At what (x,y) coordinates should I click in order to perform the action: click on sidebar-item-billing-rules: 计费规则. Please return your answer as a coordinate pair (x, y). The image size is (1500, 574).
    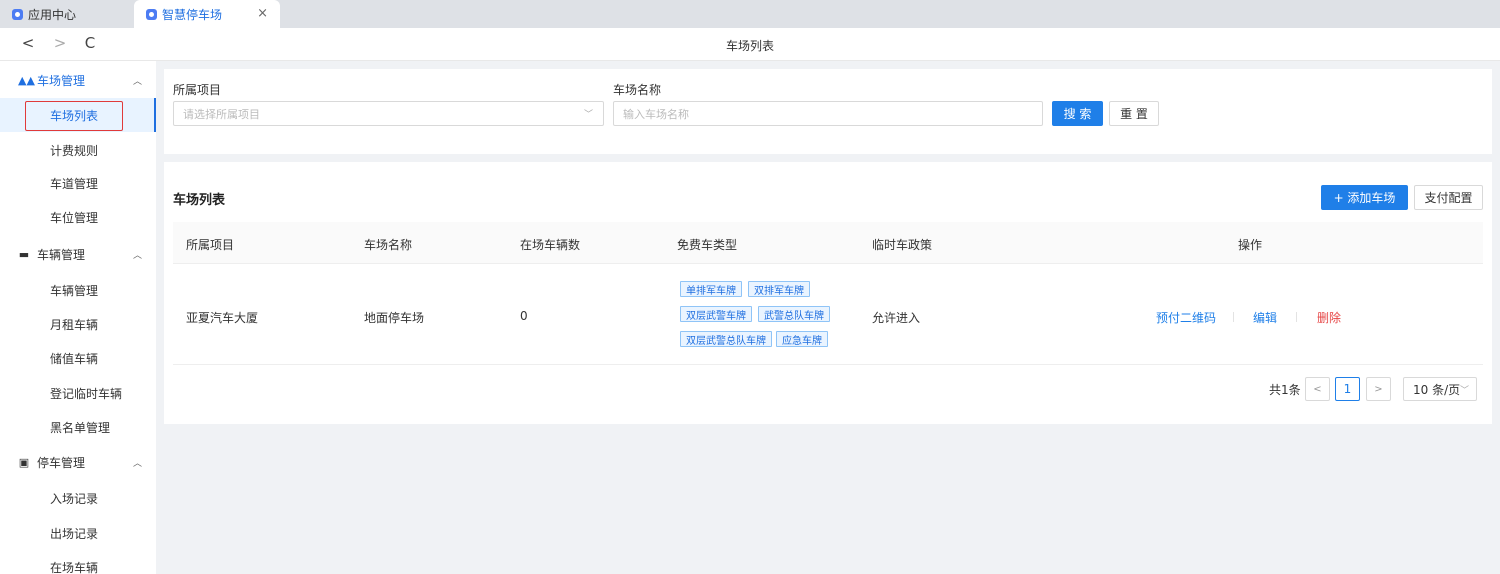
    Looking at the image, I should click on (78, 150).